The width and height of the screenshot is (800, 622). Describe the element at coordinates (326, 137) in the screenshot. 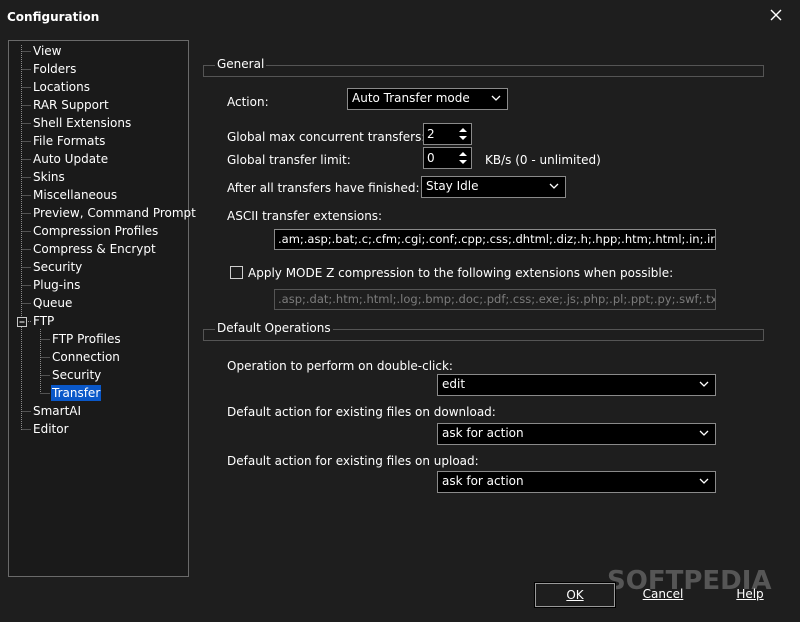

I see `max-concurrent-label: Global max concurrent transfers:` at that location.